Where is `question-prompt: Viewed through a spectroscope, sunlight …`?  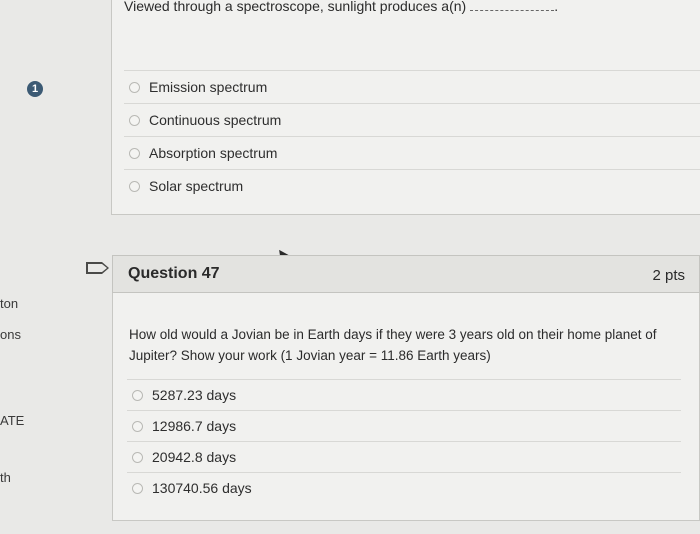 question-prompt: Viewed through a spectroscope, sunlight … is located at coordinates (341, 7).